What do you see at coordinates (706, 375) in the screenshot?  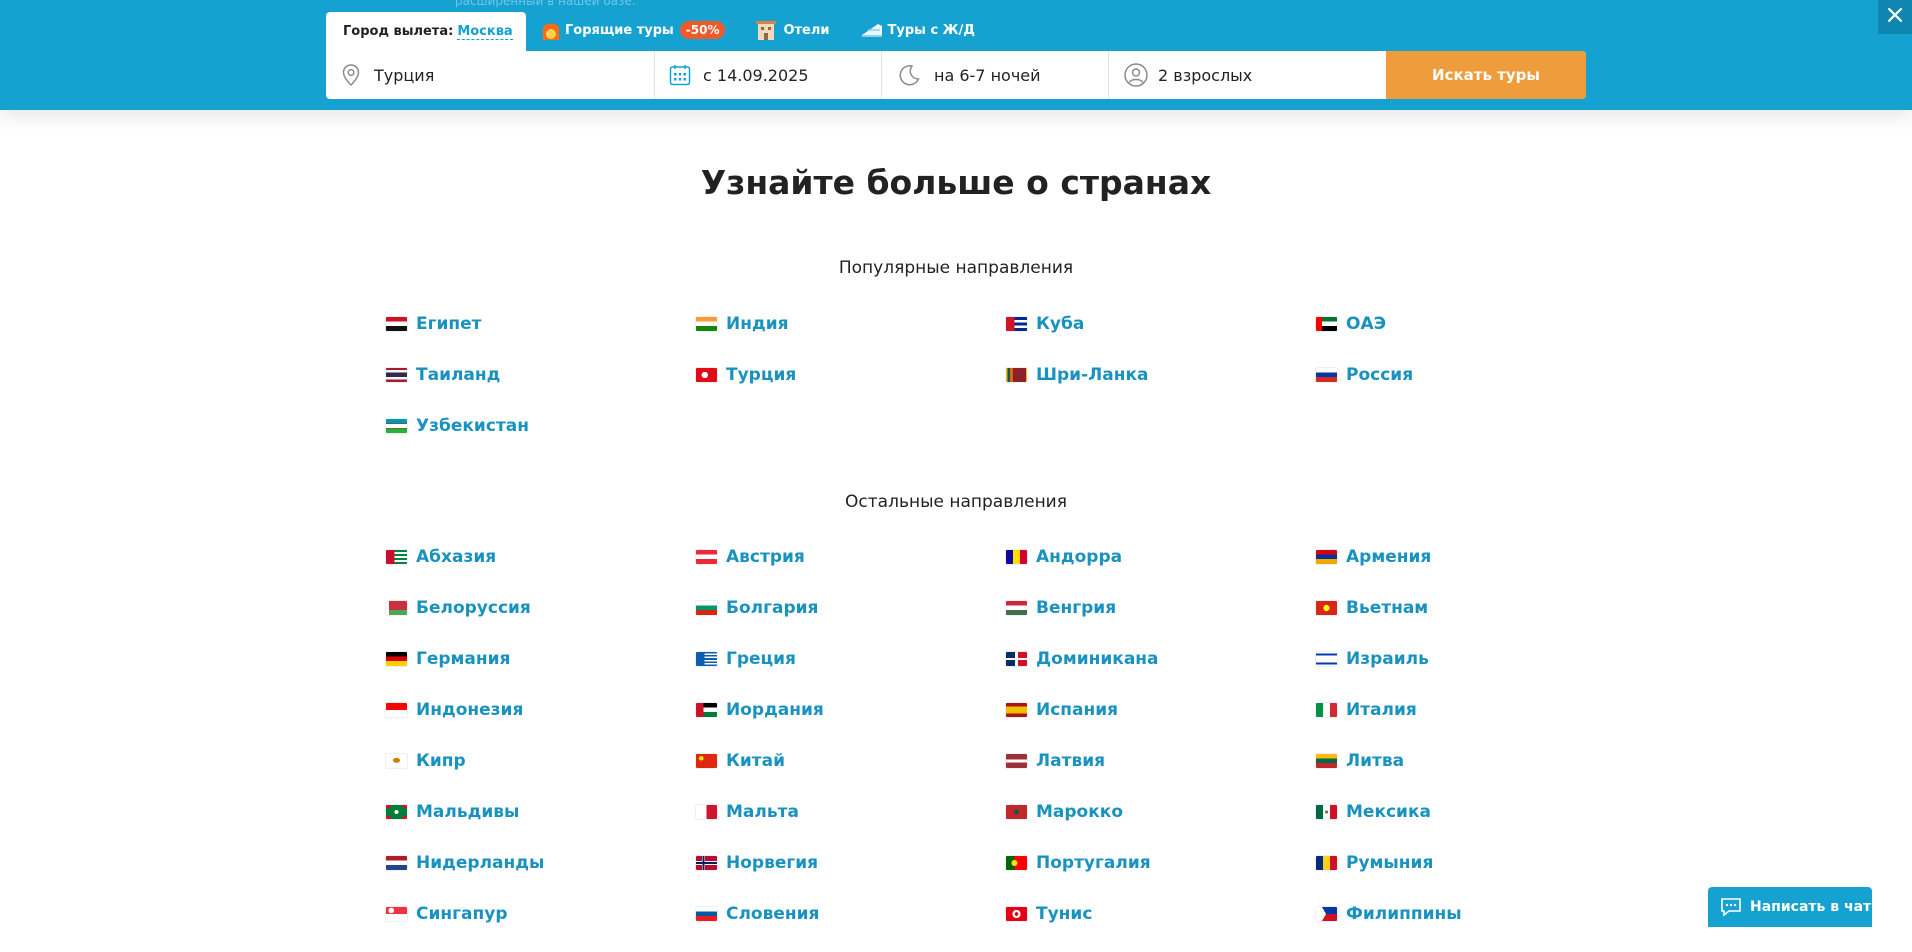 I see `turkey-flag-icon` at bounding box center [706, 375].